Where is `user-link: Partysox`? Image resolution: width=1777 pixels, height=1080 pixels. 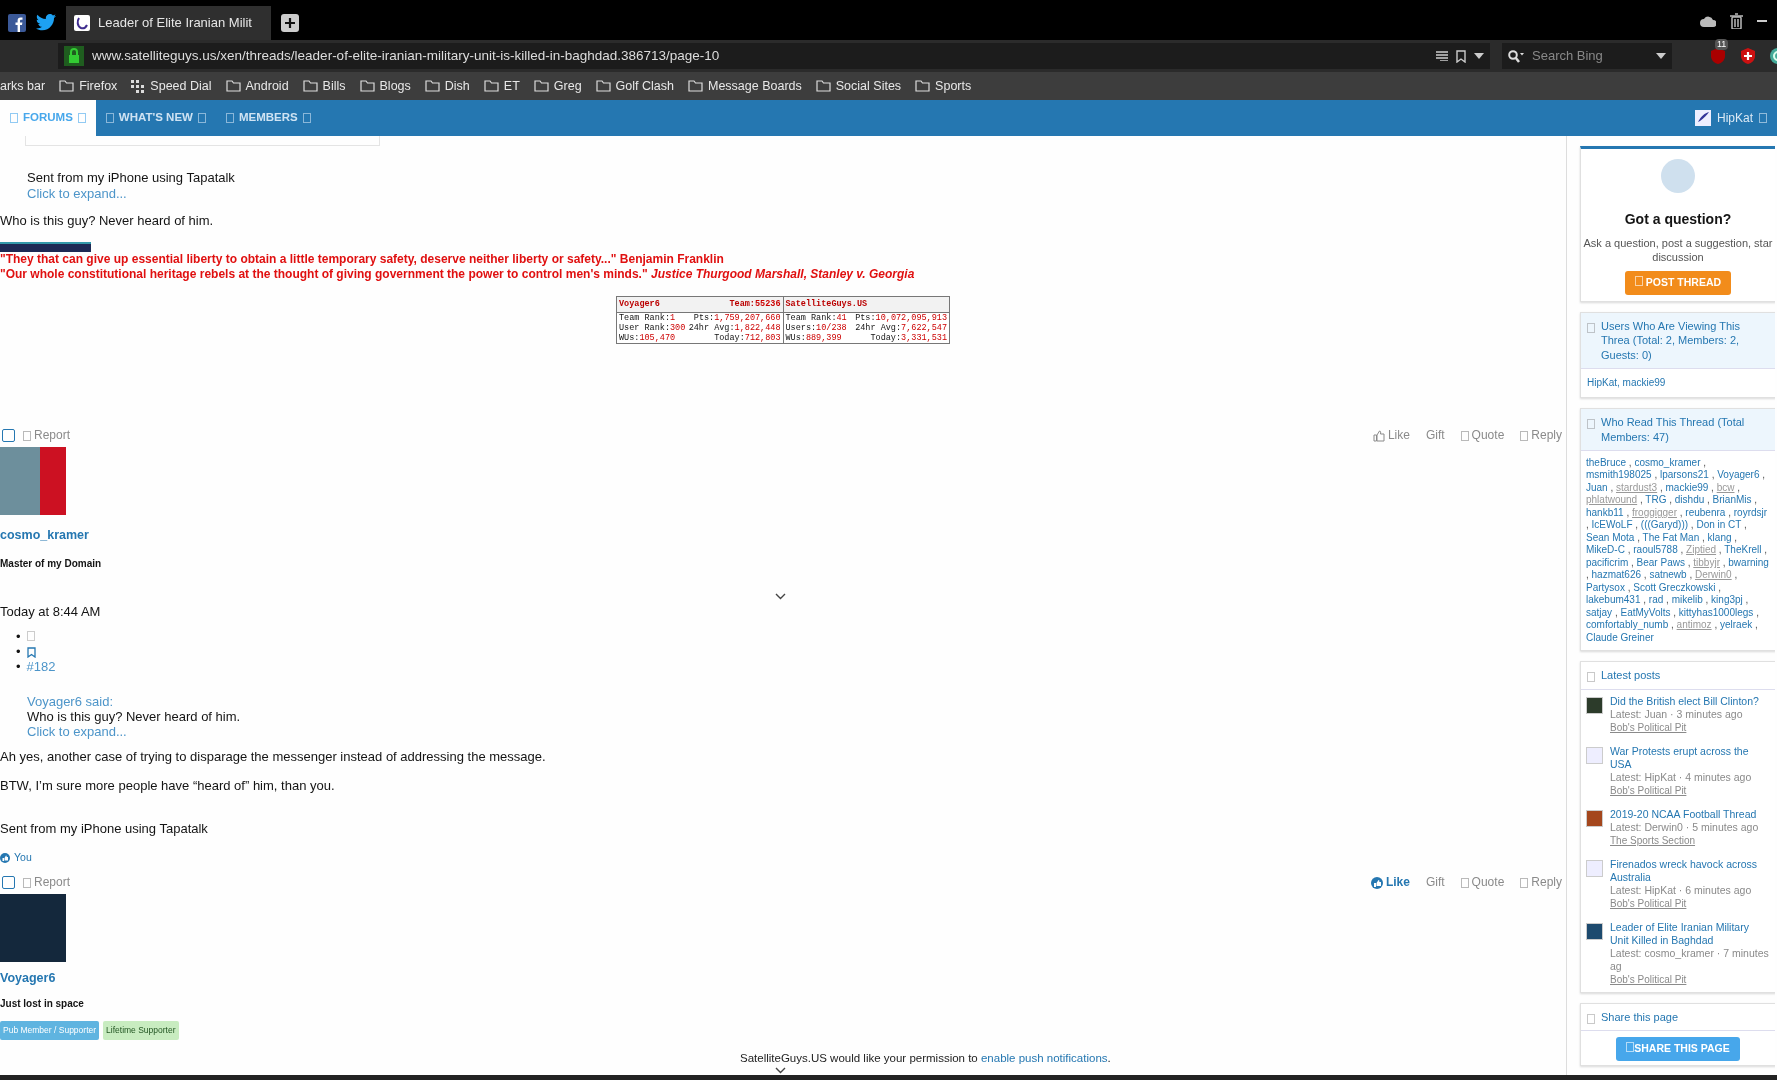
user-link: Partysox is located at coordinates (1605, 587).